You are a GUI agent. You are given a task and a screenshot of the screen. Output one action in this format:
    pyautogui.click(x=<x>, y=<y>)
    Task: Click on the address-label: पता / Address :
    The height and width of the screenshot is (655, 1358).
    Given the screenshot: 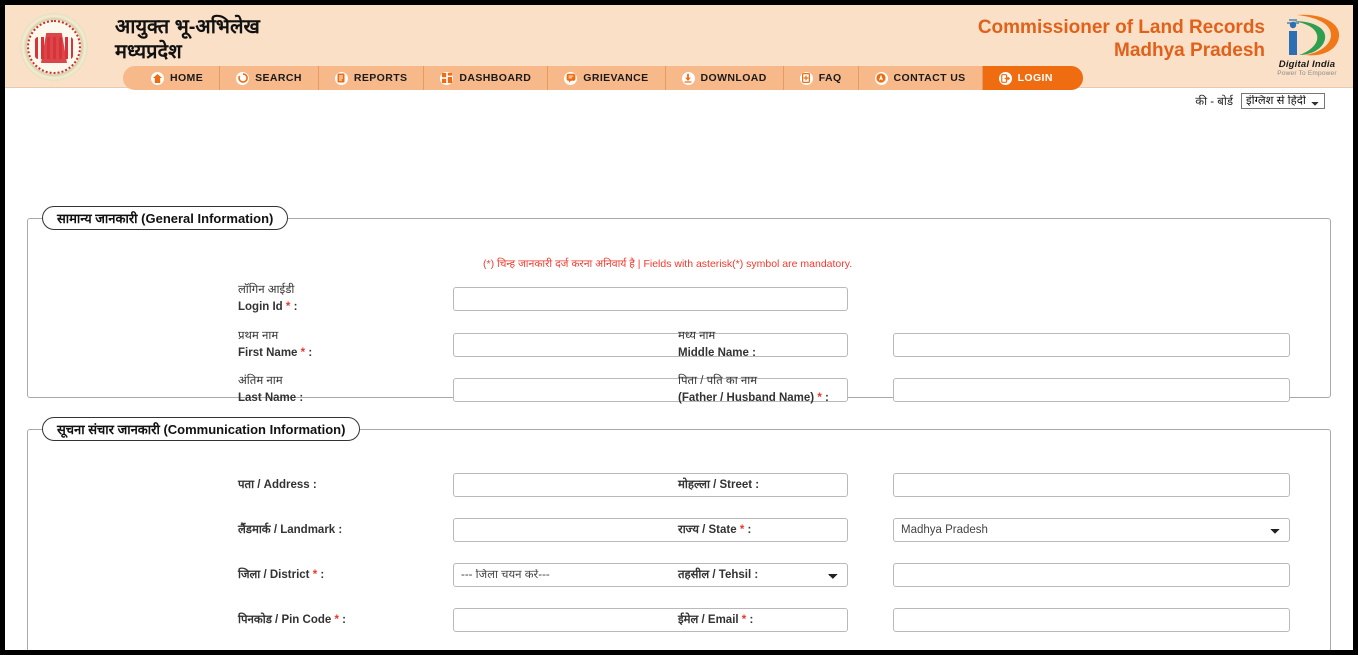 What is the action you would take?
    pyautogui.click(x=277, y=484)
    